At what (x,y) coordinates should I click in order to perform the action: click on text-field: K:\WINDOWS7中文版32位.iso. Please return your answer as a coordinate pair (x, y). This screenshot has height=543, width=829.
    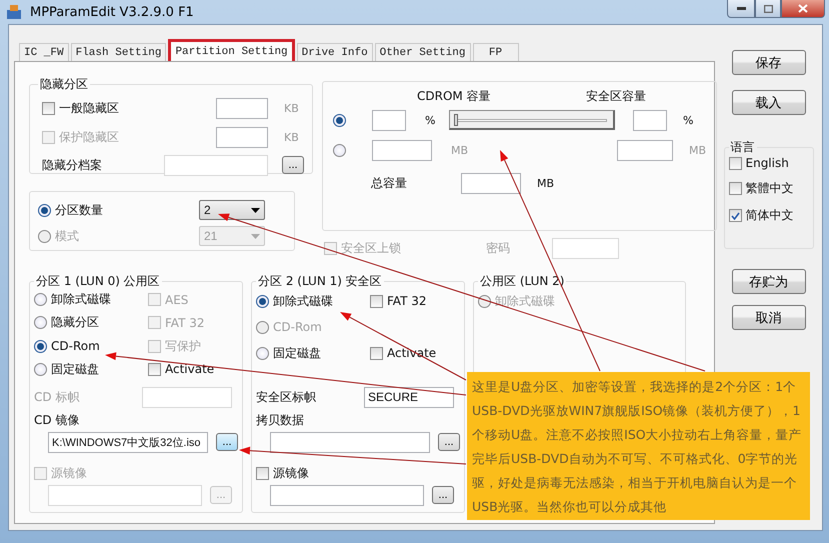
    Looking at the image, I should click on (128, 442).